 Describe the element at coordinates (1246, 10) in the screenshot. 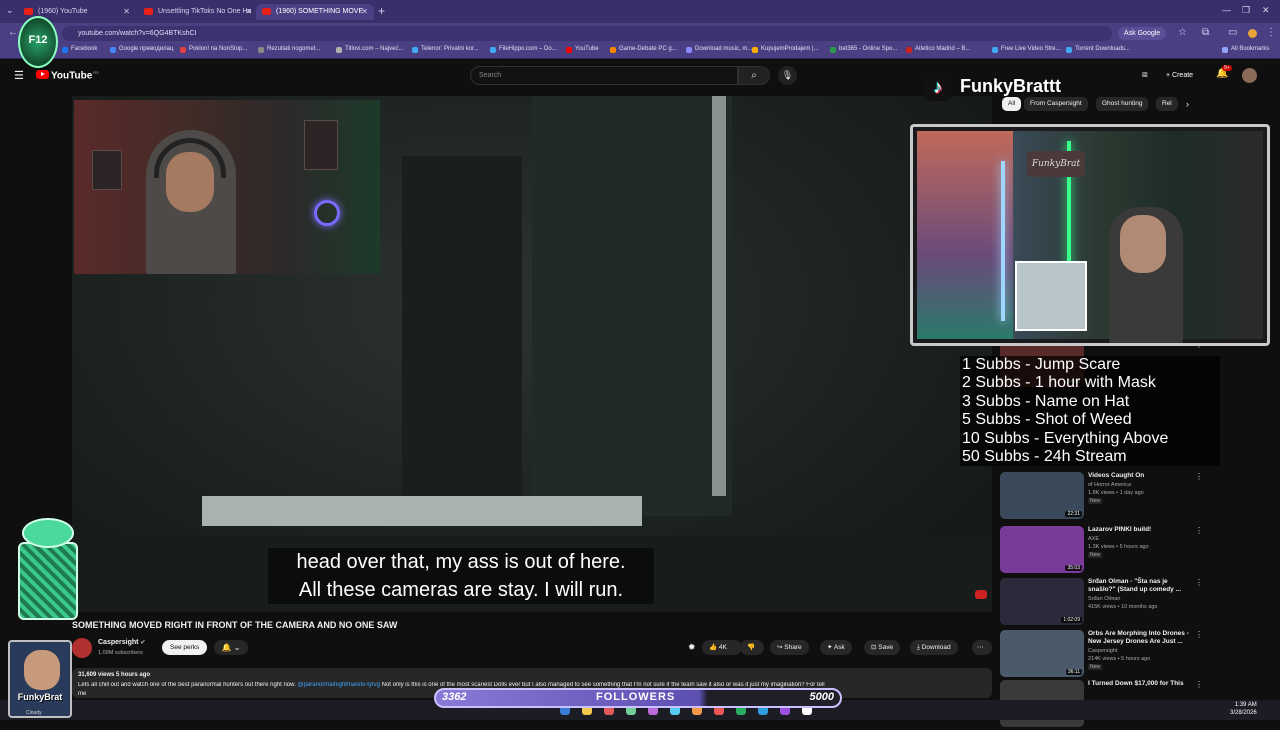

I see `restore-window-icon: ❐` at that location.